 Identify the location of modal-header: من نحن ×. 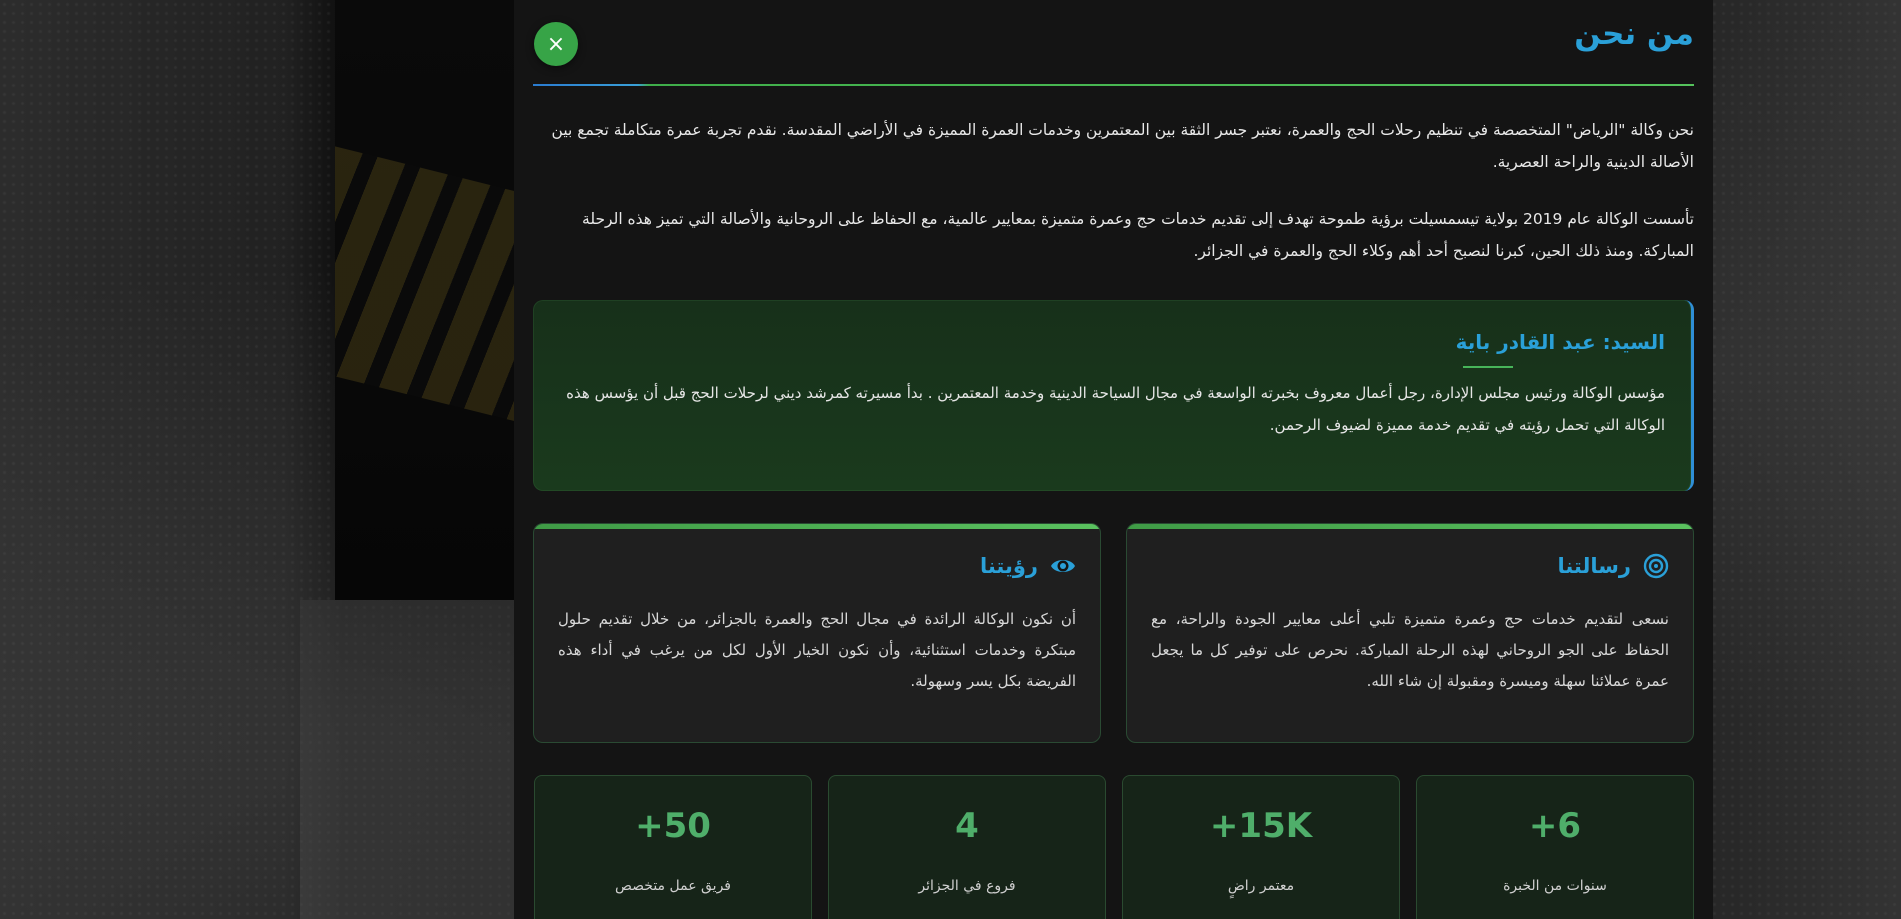
(1113, 43).